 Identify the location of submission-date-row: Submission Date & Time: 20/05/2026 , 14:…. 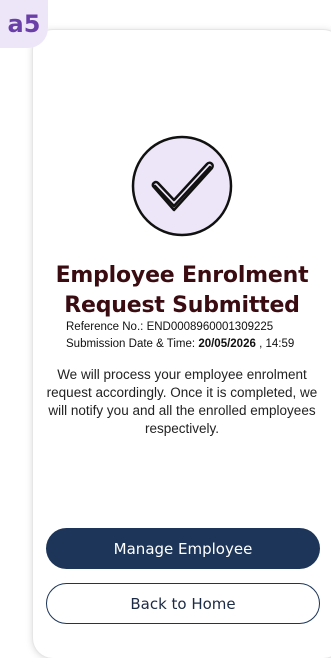
(196, 344).